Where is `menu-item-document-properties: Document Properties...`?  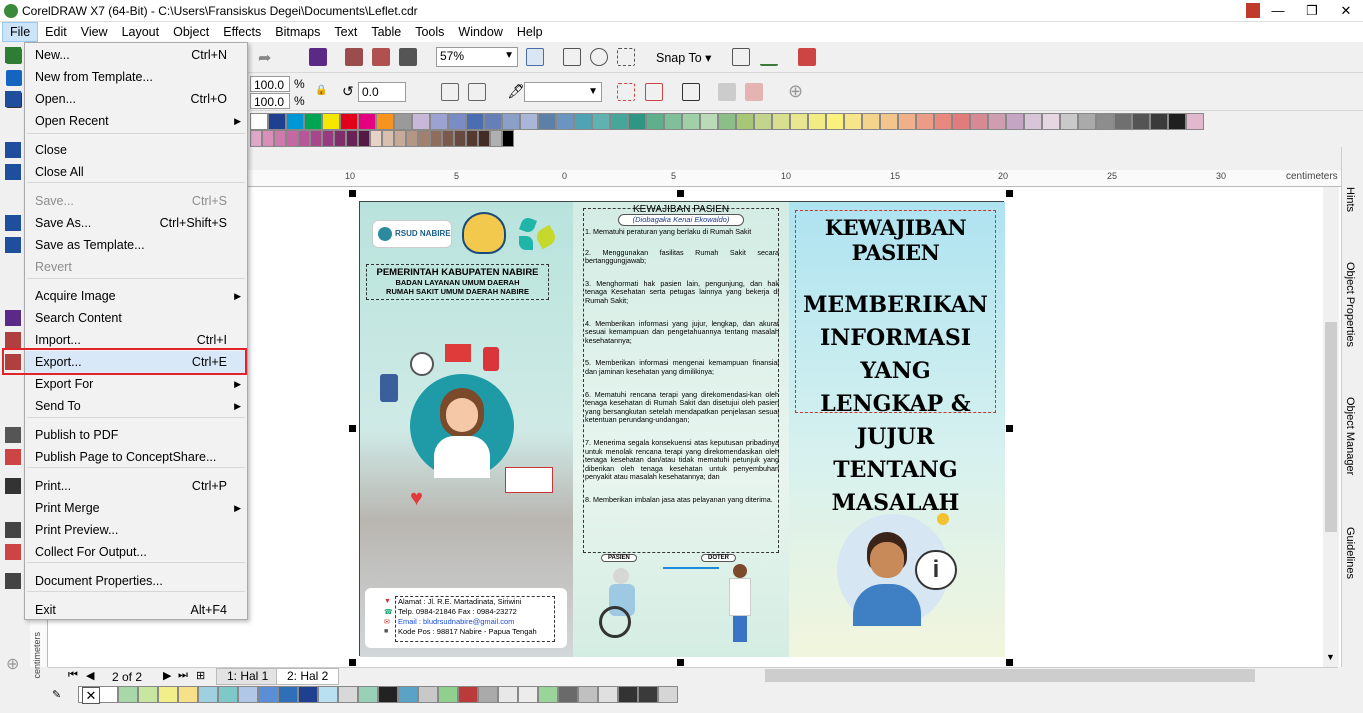 menu-item-document-properties: Document Properties... is located at coordinates (126, 581).